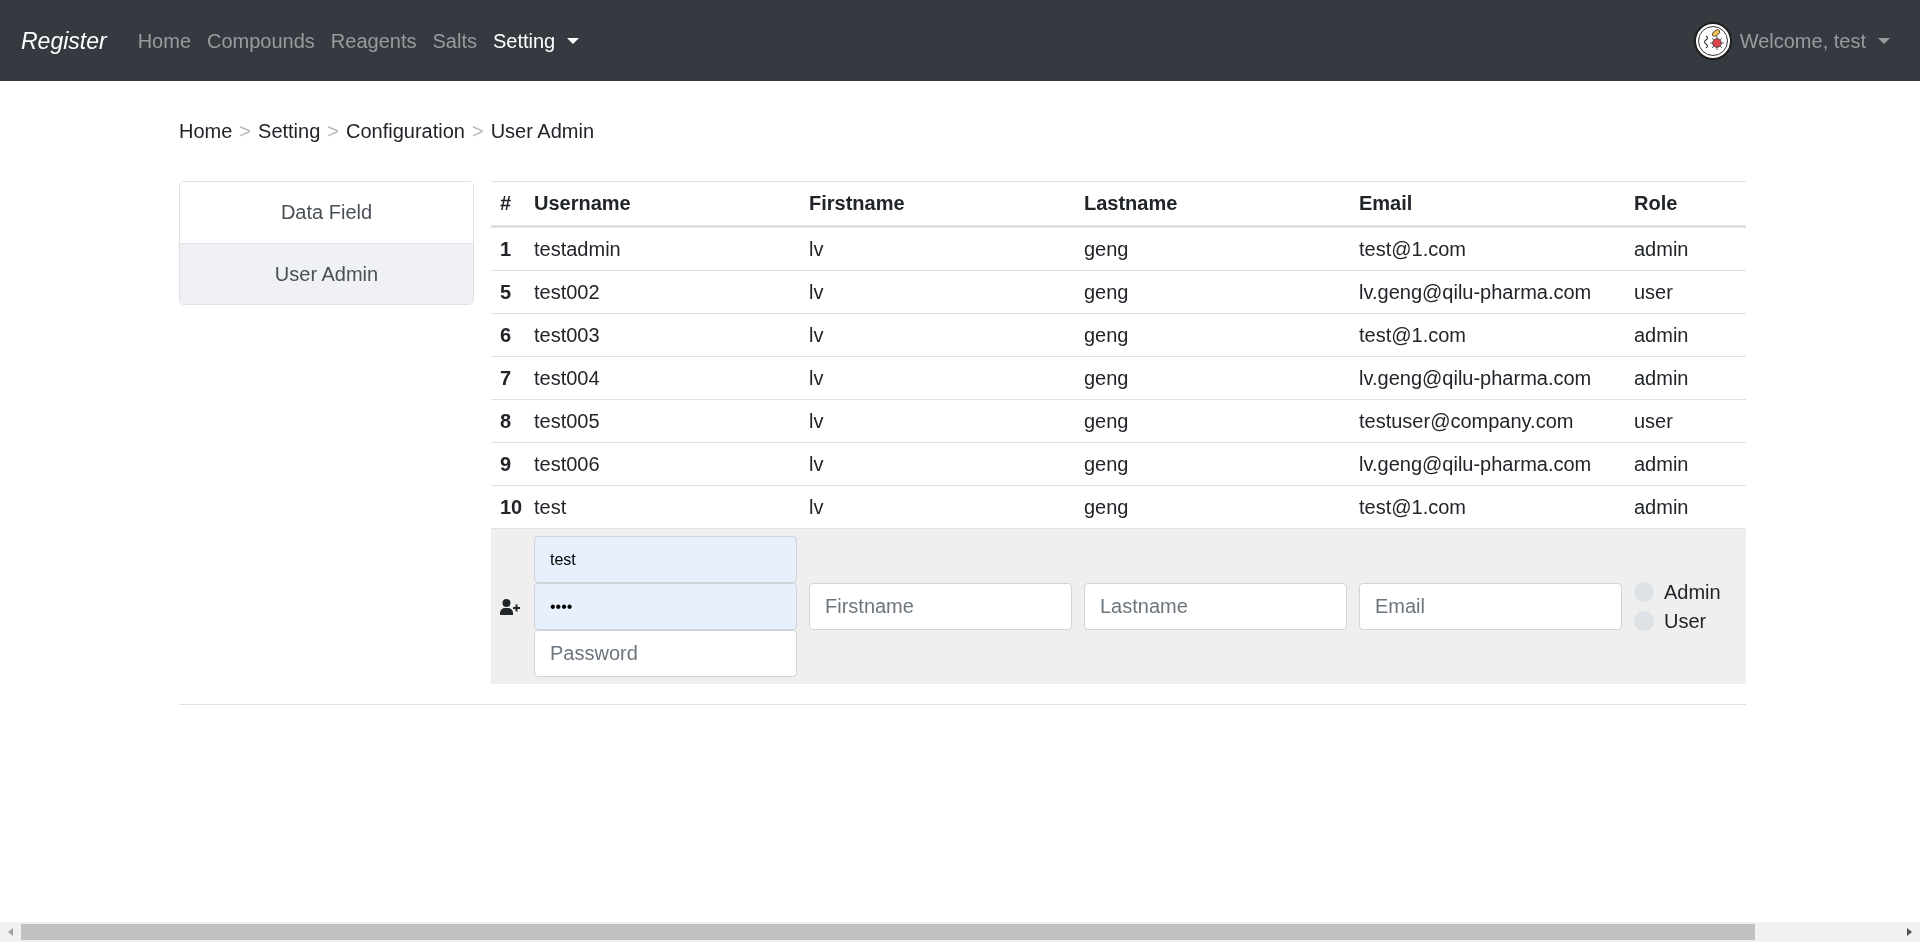  Describe the element at coordinates (582, 203) in the screenshot. I see `column-header: Username` at that location.